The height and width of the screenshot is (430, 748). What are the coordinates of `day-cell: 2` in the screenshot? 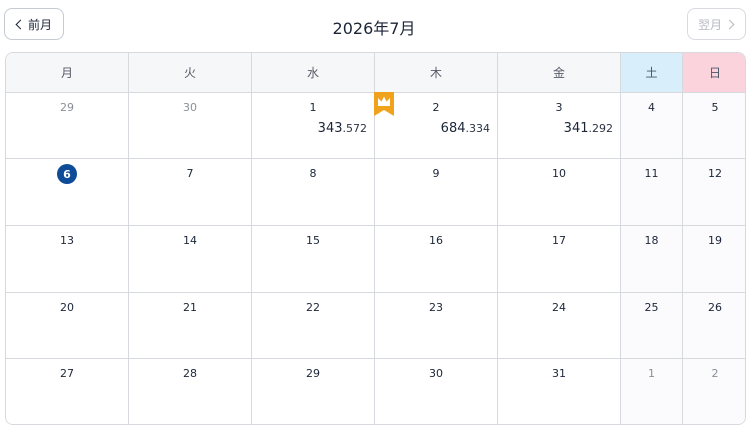 It's located at (714, 391).